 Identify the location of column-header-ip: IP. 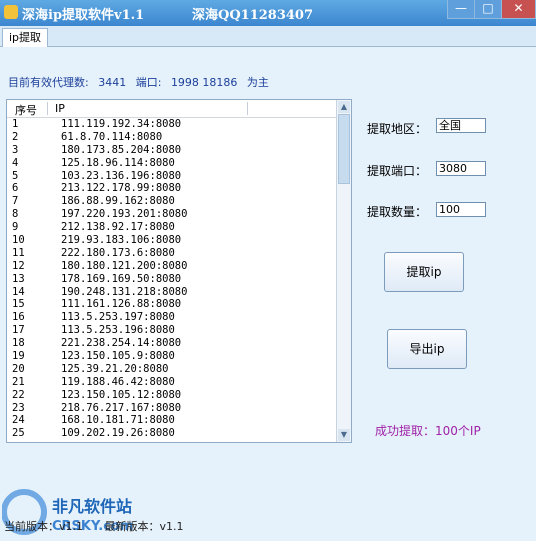
(60, 108).